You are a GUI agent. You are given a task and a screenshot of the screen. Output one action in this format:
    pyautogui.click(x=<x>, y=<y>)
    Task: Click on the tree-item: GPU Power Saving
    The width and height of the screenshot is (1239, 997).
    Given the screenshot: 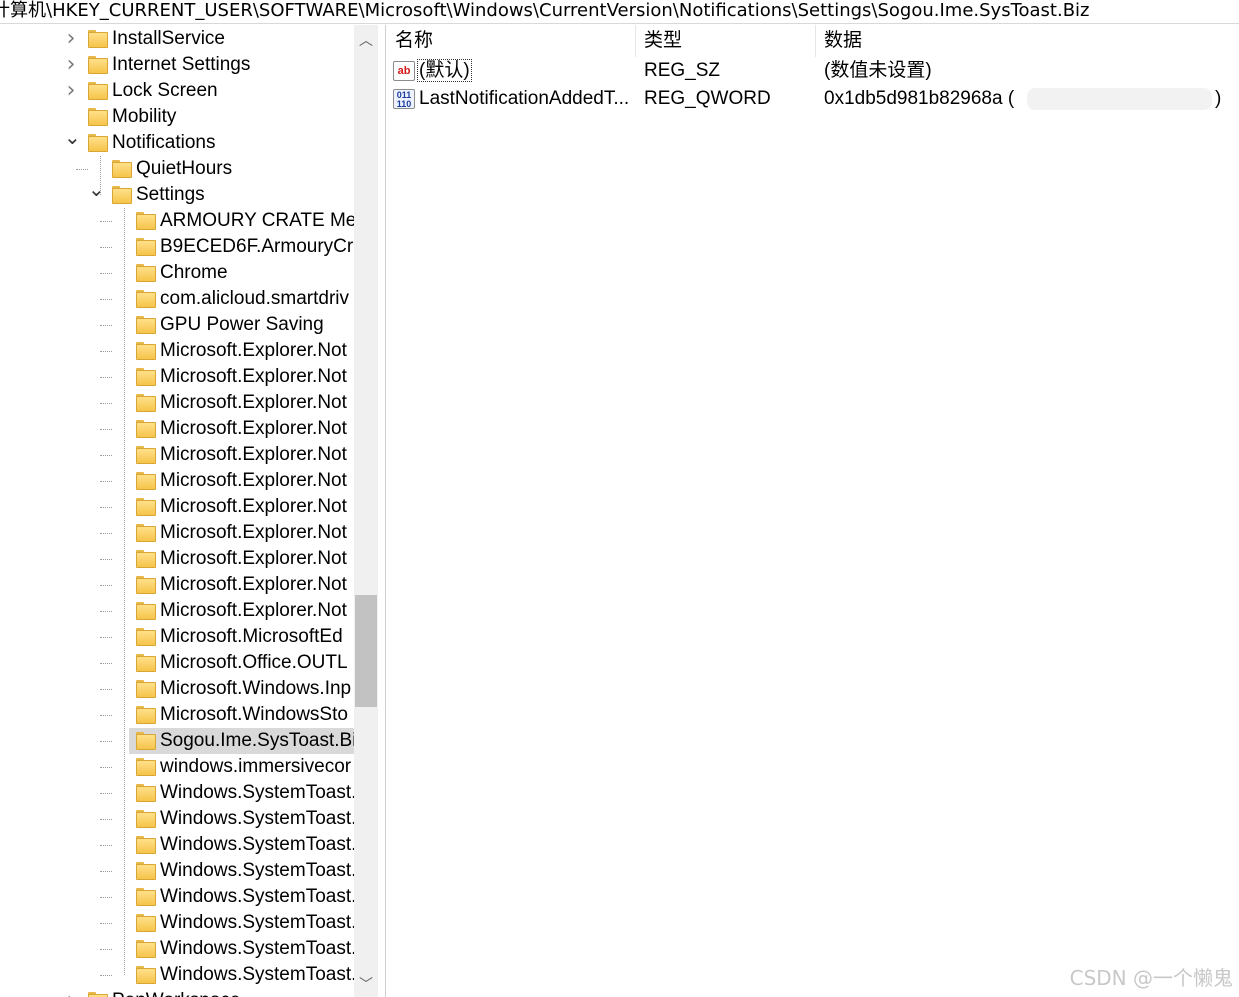 What is the action you would take?
    pyautogui.click(x=177, y=325)
    